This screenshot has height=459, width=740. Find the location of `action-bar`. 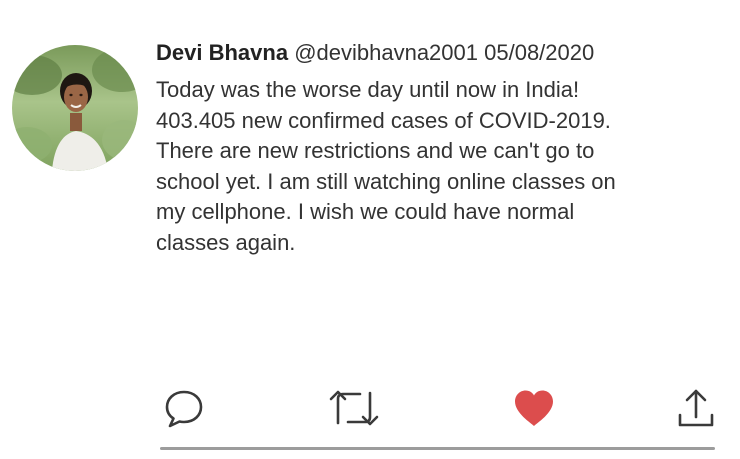

action-bar is located at coordinates (370, 410).